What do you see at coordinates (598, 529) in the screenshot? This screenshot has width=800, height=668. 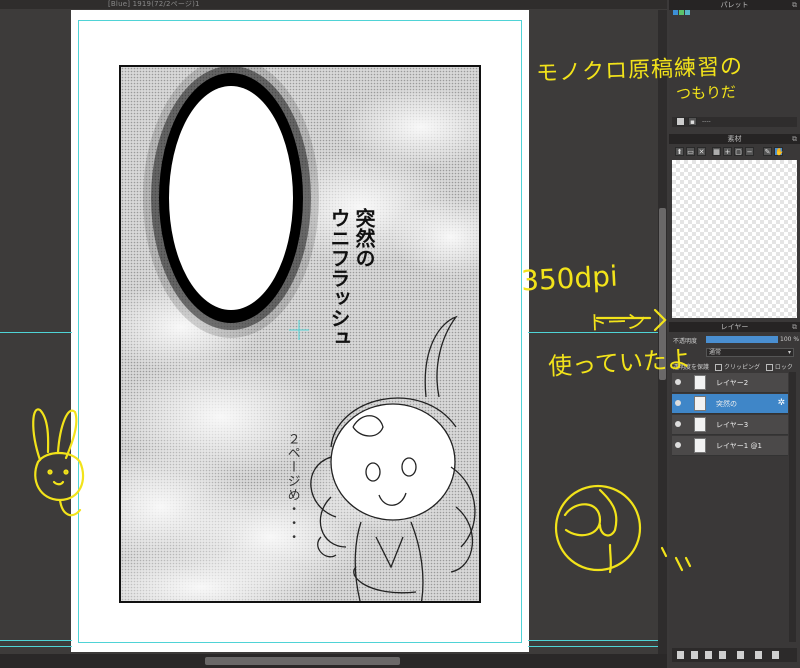 I see `face-doodle` at bounding box center [598, 529].